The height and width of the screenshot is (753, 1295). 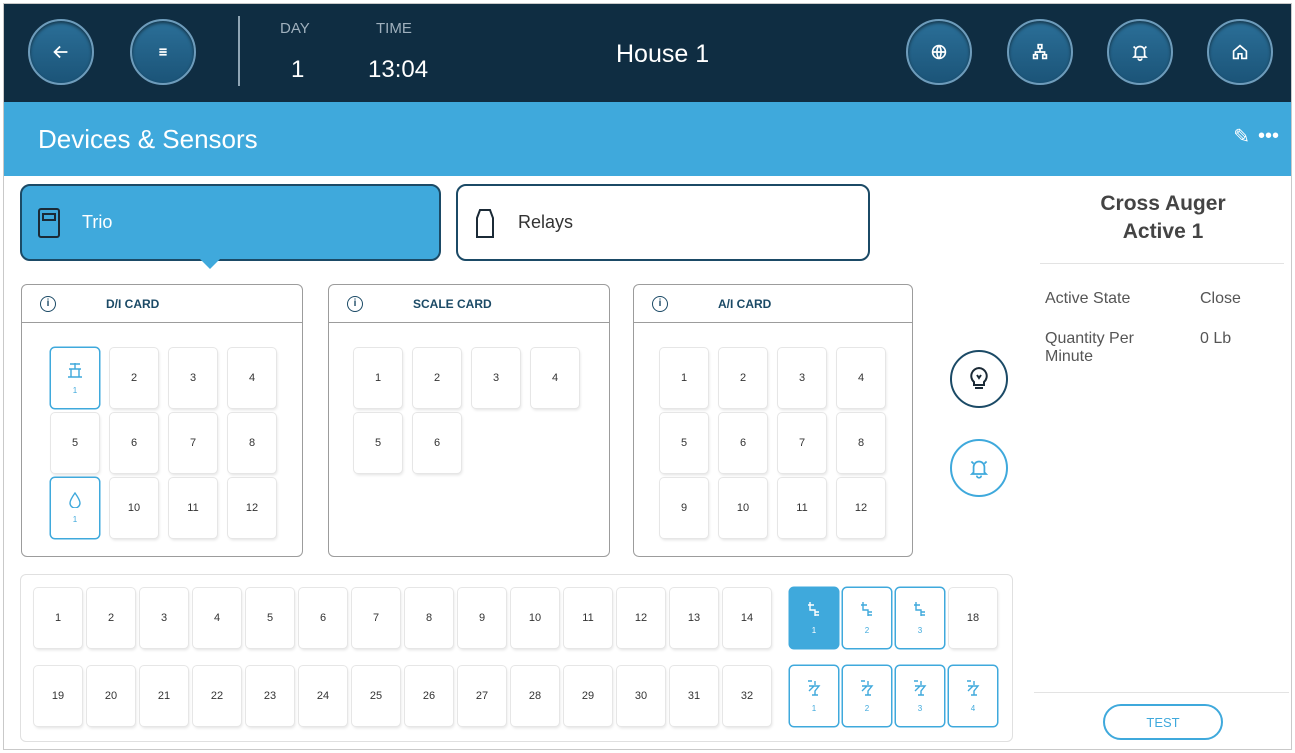 I want to click on alarm-button, so click(x=1140, y=52).